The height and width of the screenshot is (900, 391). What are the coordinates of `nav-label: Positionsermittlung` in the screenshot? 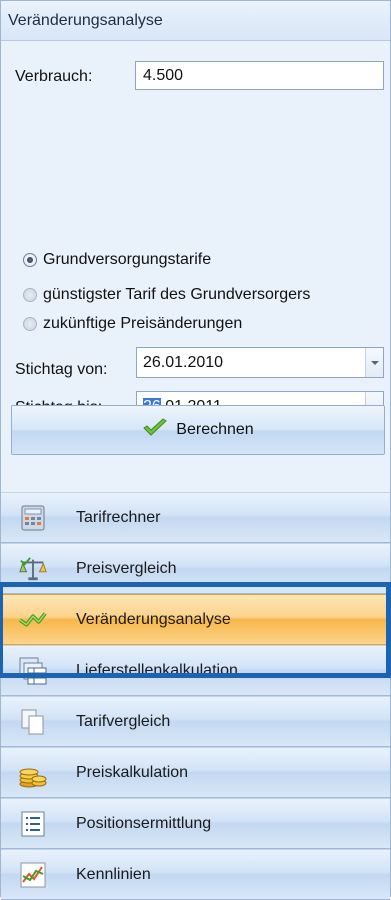 It's located at (144, 823).